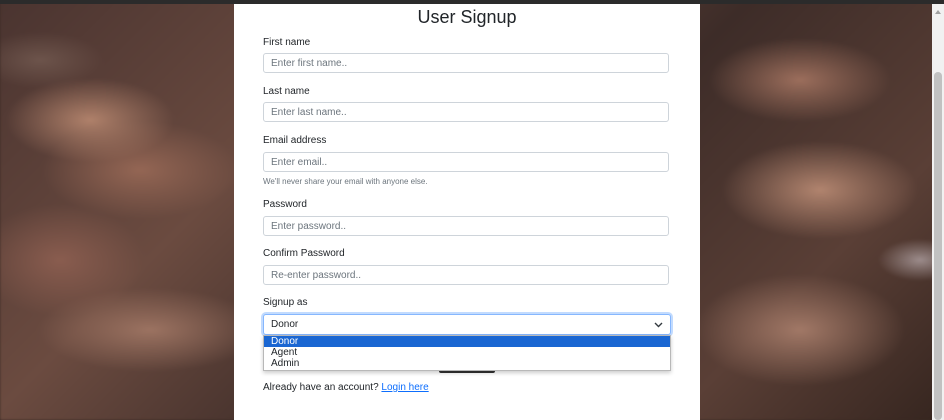 The image size is (944, 420). I want to click on first-name-label: First name, so click(287, 42).